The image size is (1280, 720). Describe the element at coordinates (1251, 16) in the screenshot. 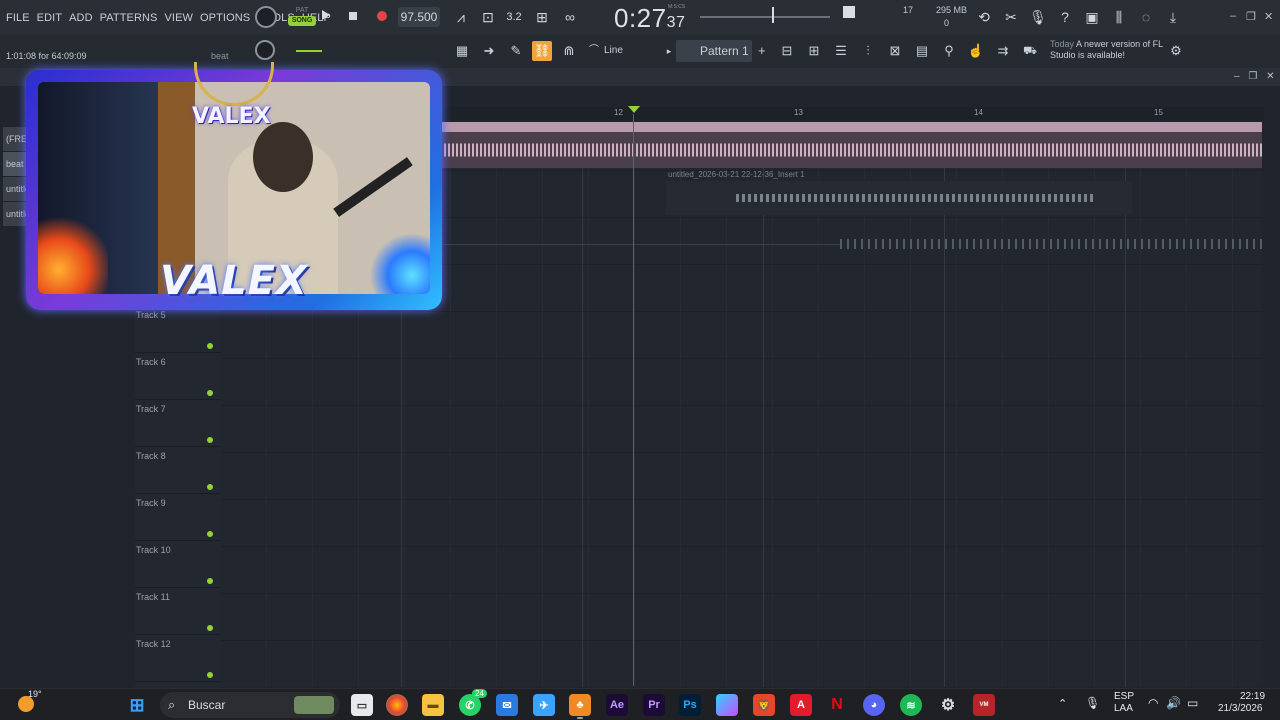

I see `maximize-icon: ❐` at that location.